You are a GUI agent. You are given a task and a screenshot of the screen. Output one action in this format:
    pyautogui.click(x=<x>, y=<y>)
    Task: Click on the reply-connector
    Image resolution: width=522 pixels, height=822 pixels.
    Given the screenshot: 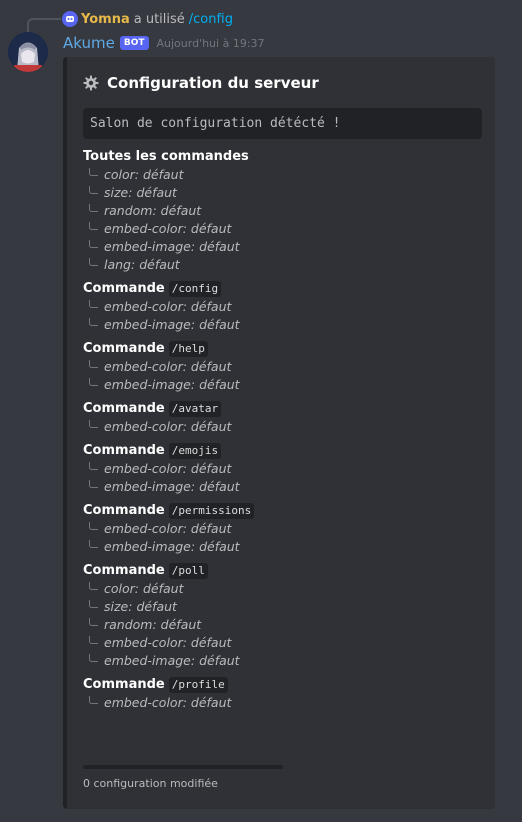 What is the action you would take?
    pyautogui.click(x=44, y=25)
    